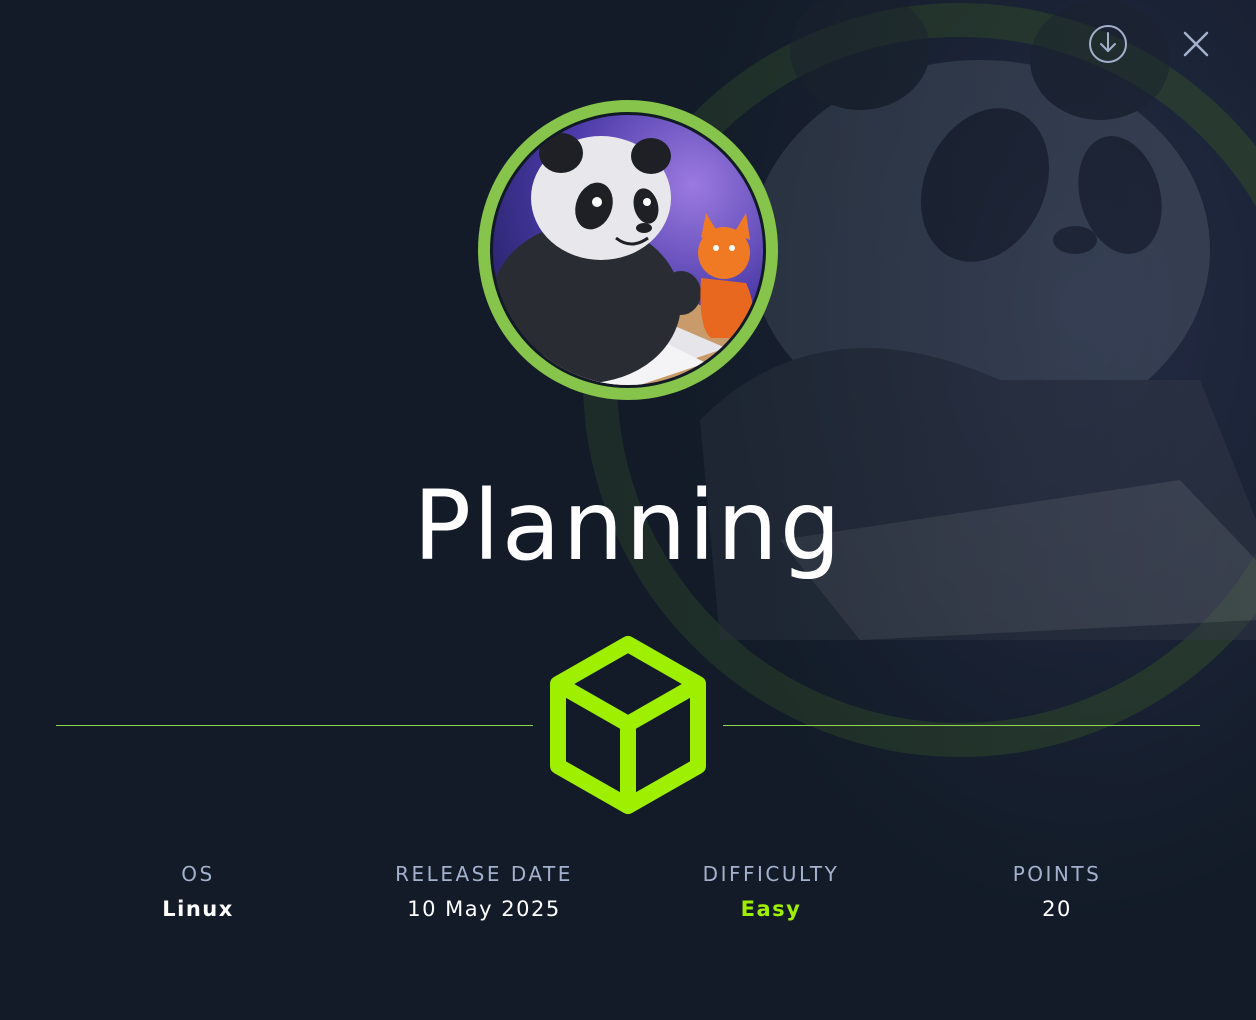 The width and height of the screenshot is (1256, 1020). What do you see at coordinates (484, 892) in the screenshot?
I see `stat-release-date: RELEASE DATE 10 May 2025` at bounding box center [484, 892].